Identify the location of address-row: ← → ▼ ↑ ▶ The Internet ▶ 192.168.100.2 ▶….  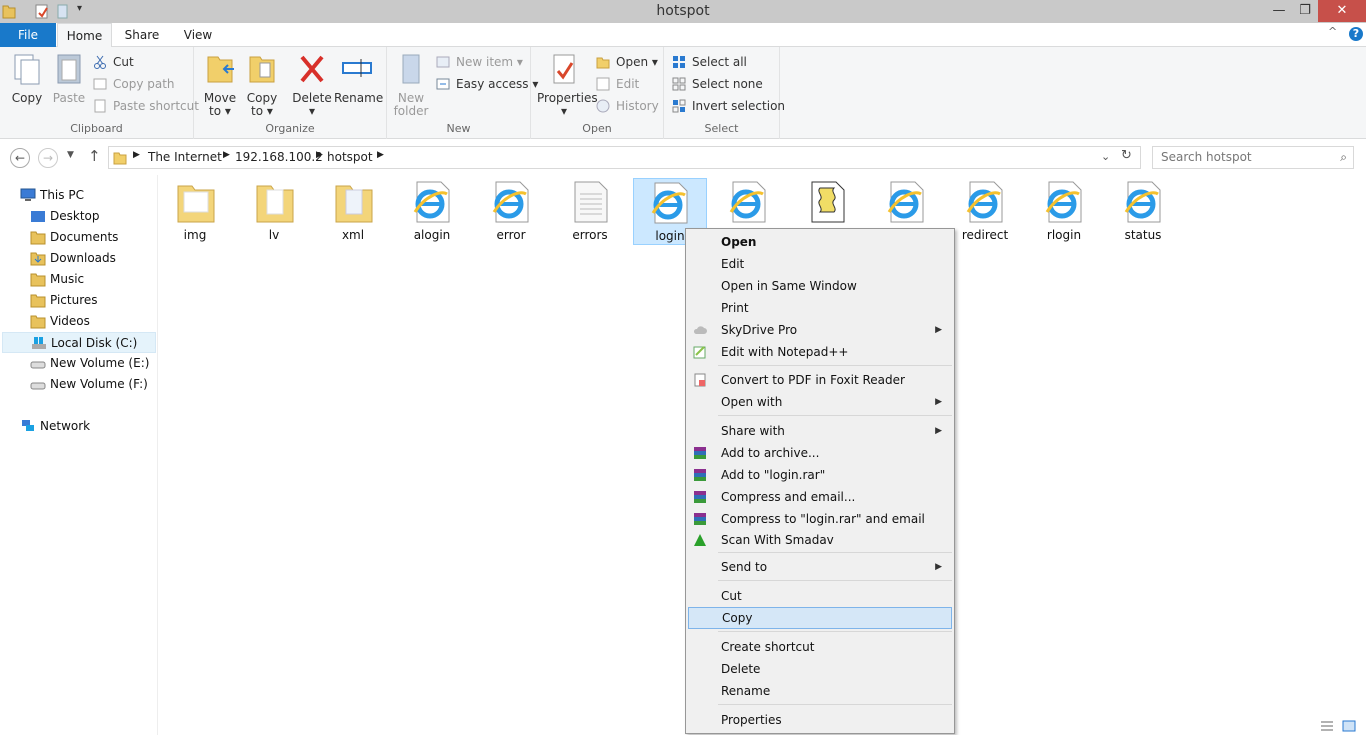
(683, 157).